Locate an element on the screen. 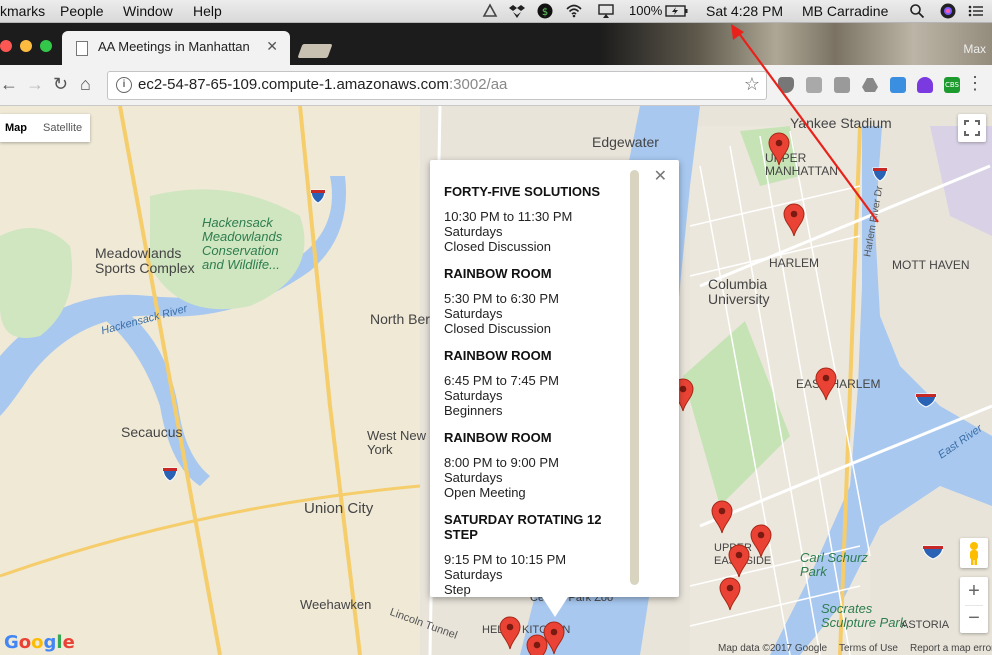 Image resolution: width=992 pixels, height=655 pixels. annotation-arrow is located at coordinates (805, 123).